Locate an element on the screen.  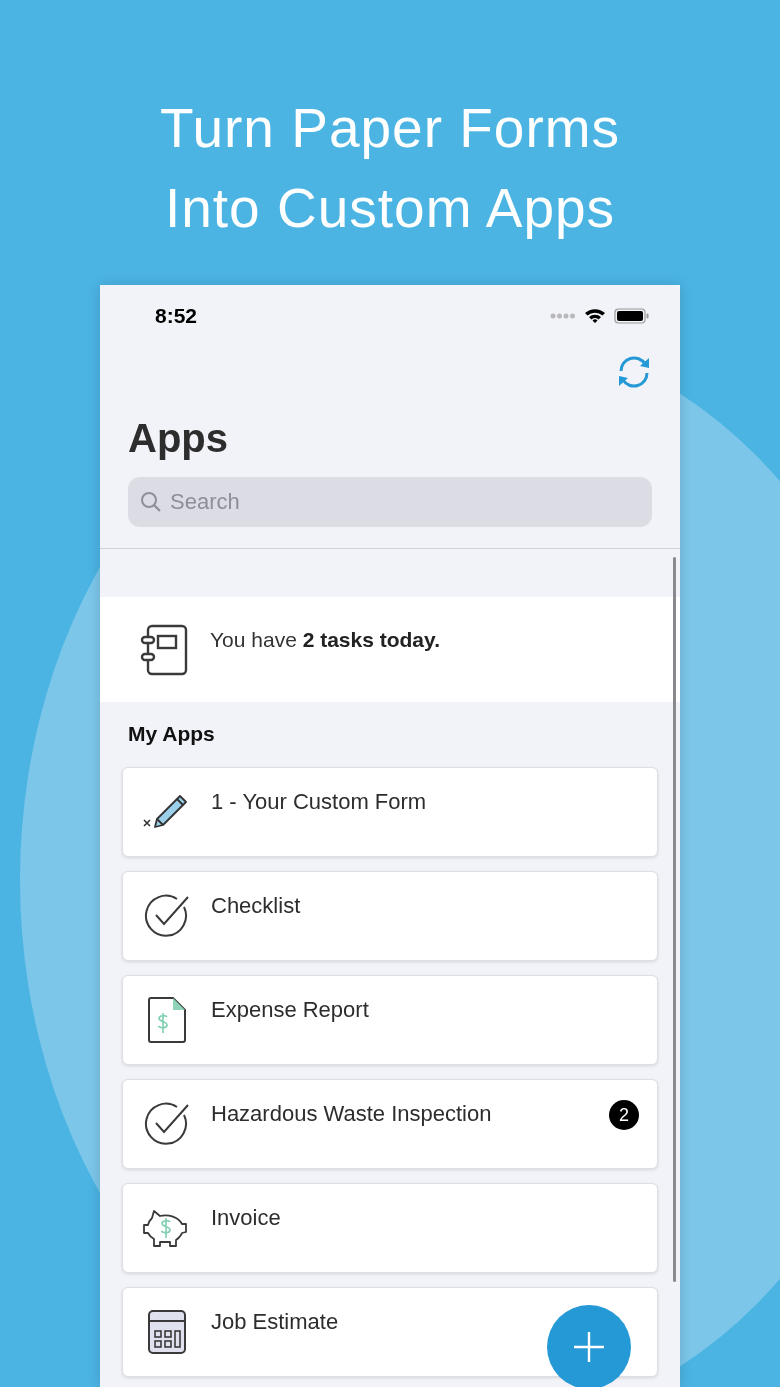
app-name: 1 - Your Custom Form is located at coordinates (319, 802).